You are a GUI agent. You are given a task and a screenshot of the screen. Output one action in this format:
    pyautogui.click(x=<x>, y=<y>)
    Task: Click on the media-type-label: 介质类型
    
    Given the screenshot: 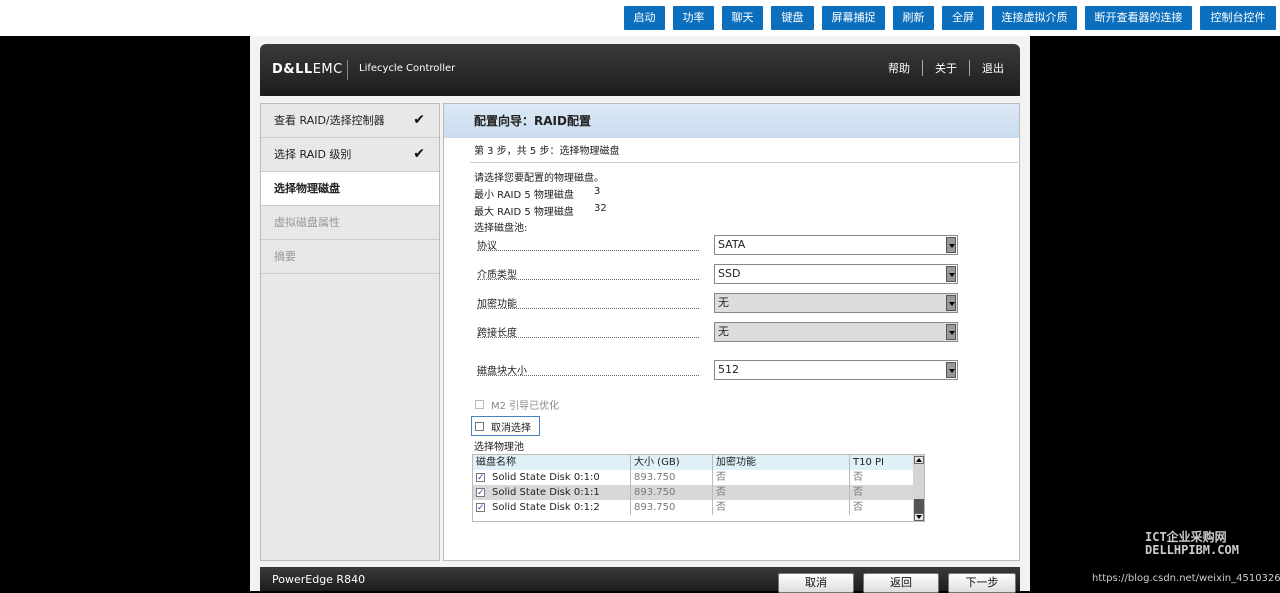 What is the action you would take?
    pyautogui.click(x=588, y=273)
    